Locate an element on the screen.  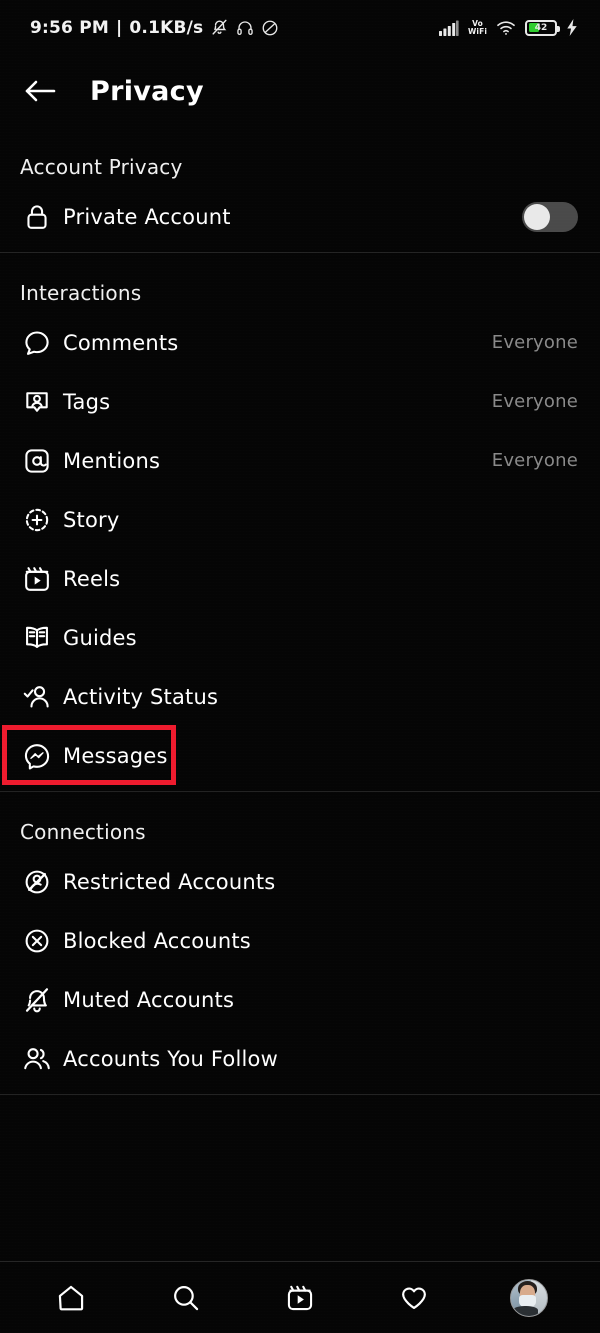
story-plus-icon is located at coordinates (37, 520).